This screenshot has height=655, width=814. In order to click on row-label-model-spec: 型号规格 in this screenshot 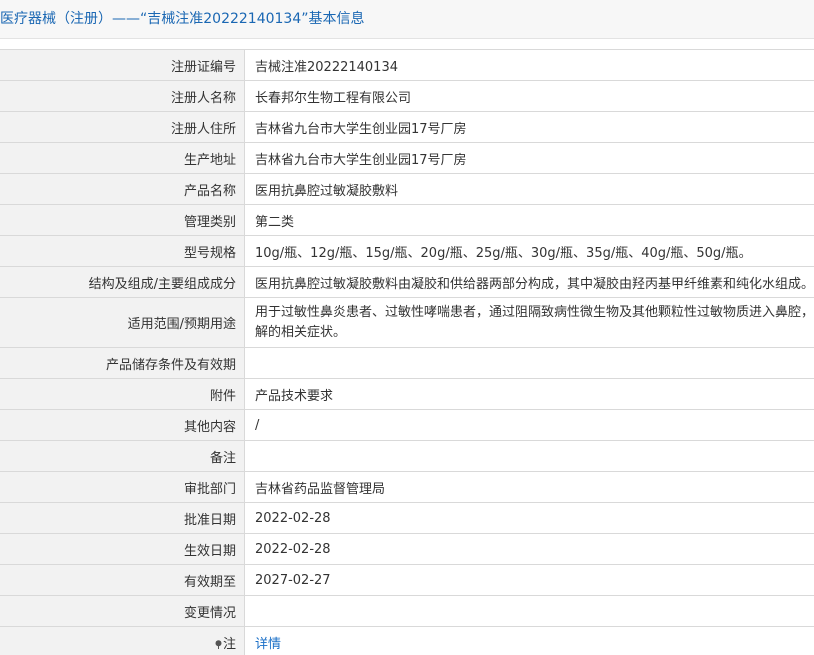, I will do `click(122, 251)`.